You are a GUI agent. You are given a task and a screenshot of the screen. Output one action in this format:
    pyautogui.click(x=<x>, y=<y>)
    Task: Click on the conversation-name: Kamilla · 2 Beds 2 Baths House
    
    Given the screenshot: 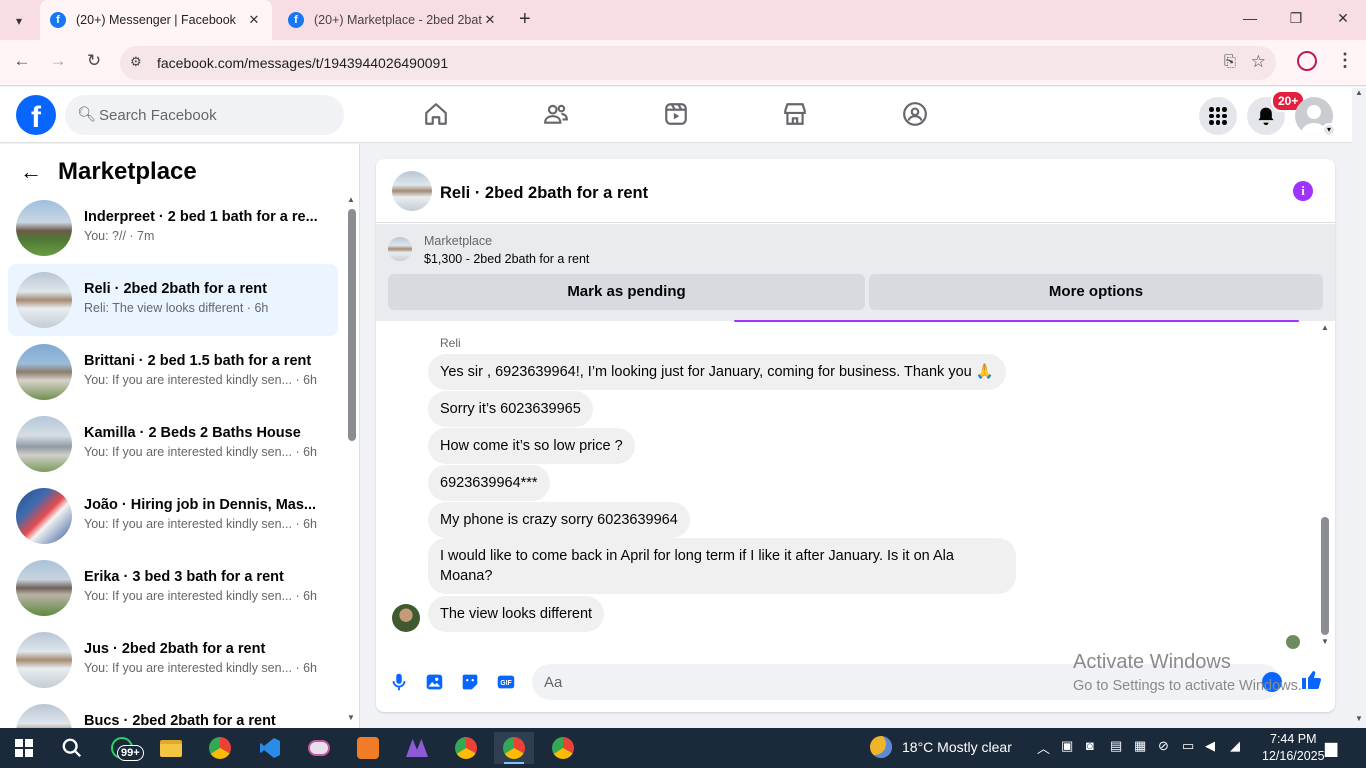 What is the action you would take?
    pyautogui.click(x=192, y=433)
    